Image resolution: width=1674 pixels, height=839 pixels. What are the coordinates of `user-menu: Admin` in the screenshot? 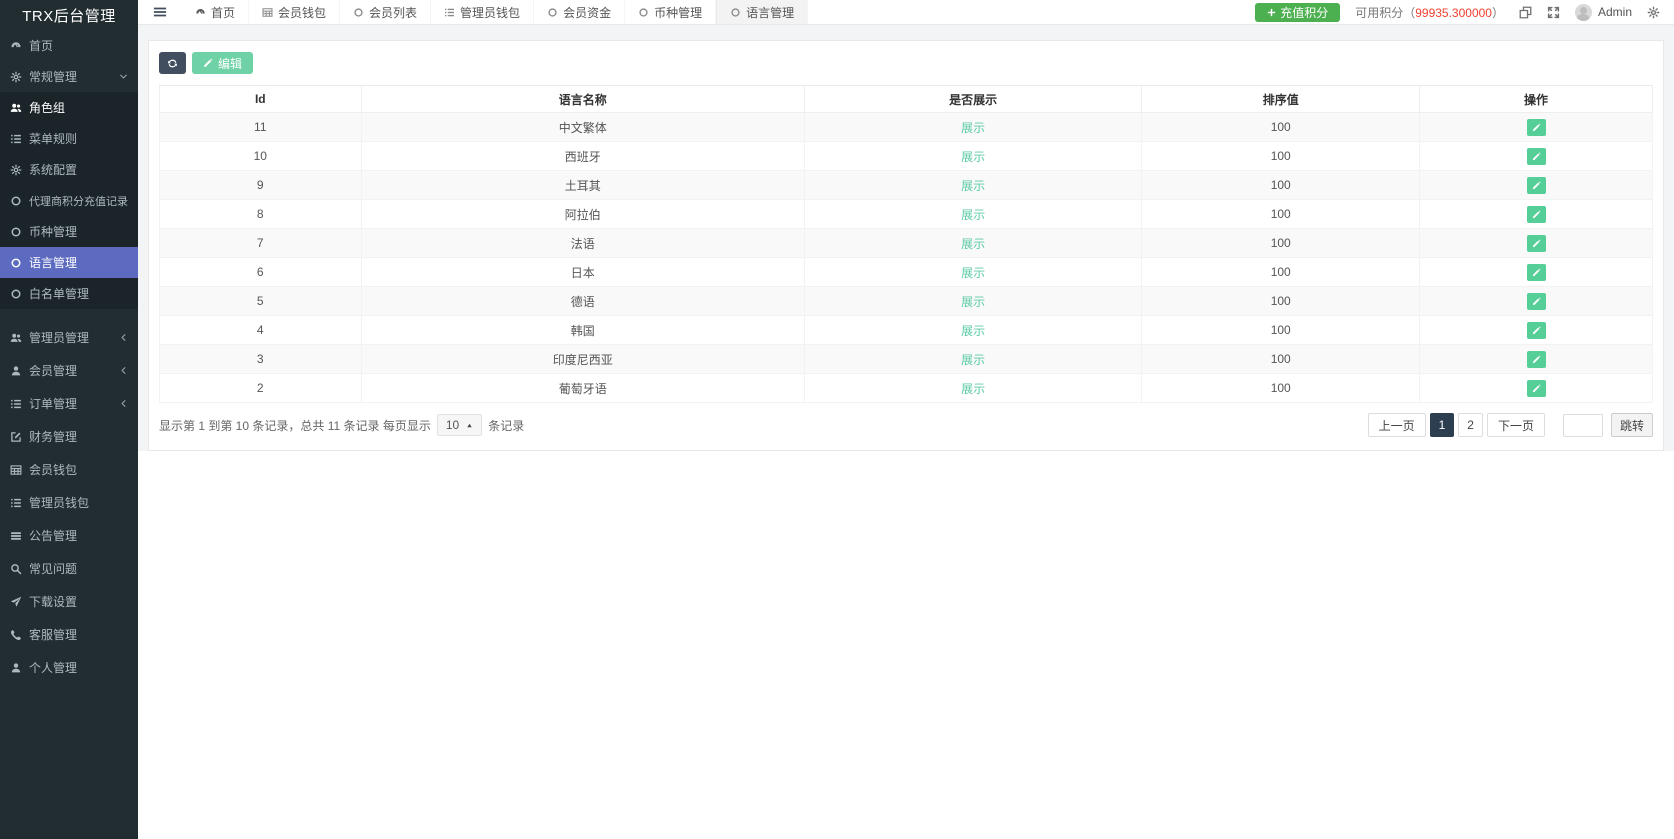 It's located at (1603, 12).